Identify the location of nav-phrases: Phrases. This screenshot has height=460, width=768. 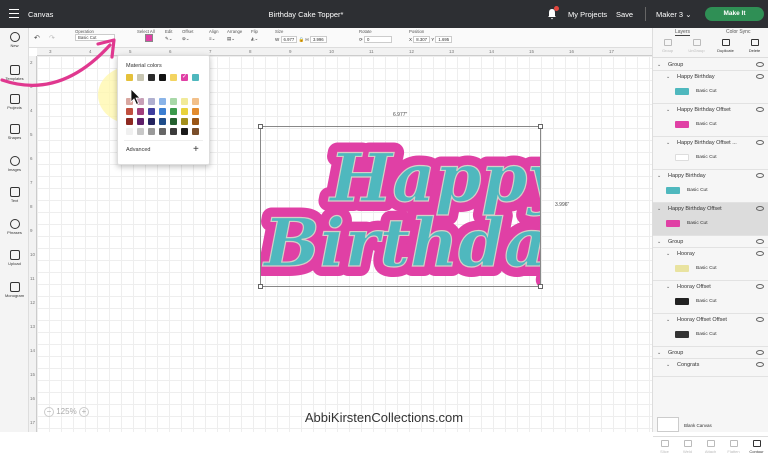
(14, 227).